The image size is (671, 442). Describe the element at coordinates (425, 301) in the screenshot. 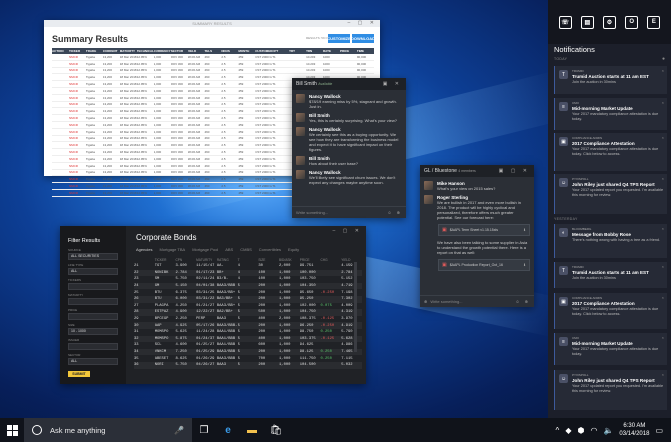

I see `attach-icon: ⊕` at that location.